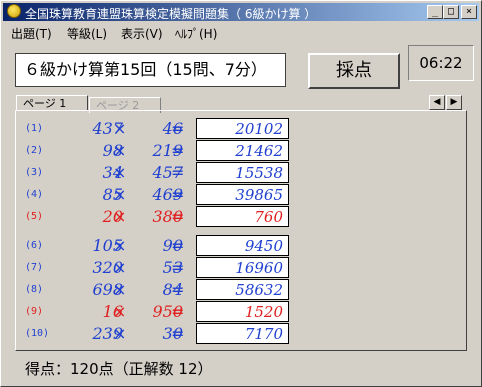  Describe the element at coordinates (451, 12) in the screenshot. I see `maximize-button: □` at that location.